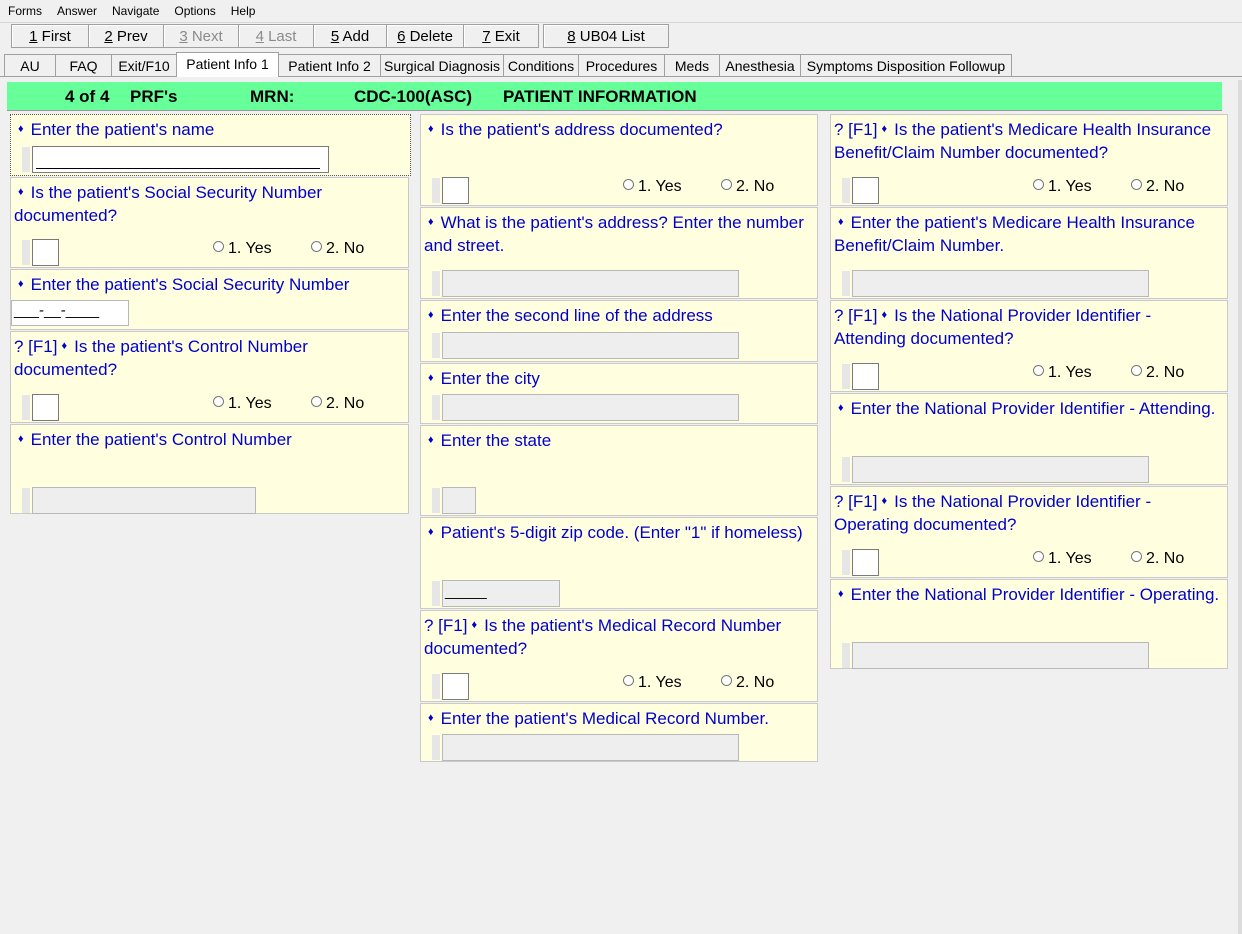 The height and width of the screenshot is (934, 1242). I want to click on medicare-number-input, so click(1000, 283).